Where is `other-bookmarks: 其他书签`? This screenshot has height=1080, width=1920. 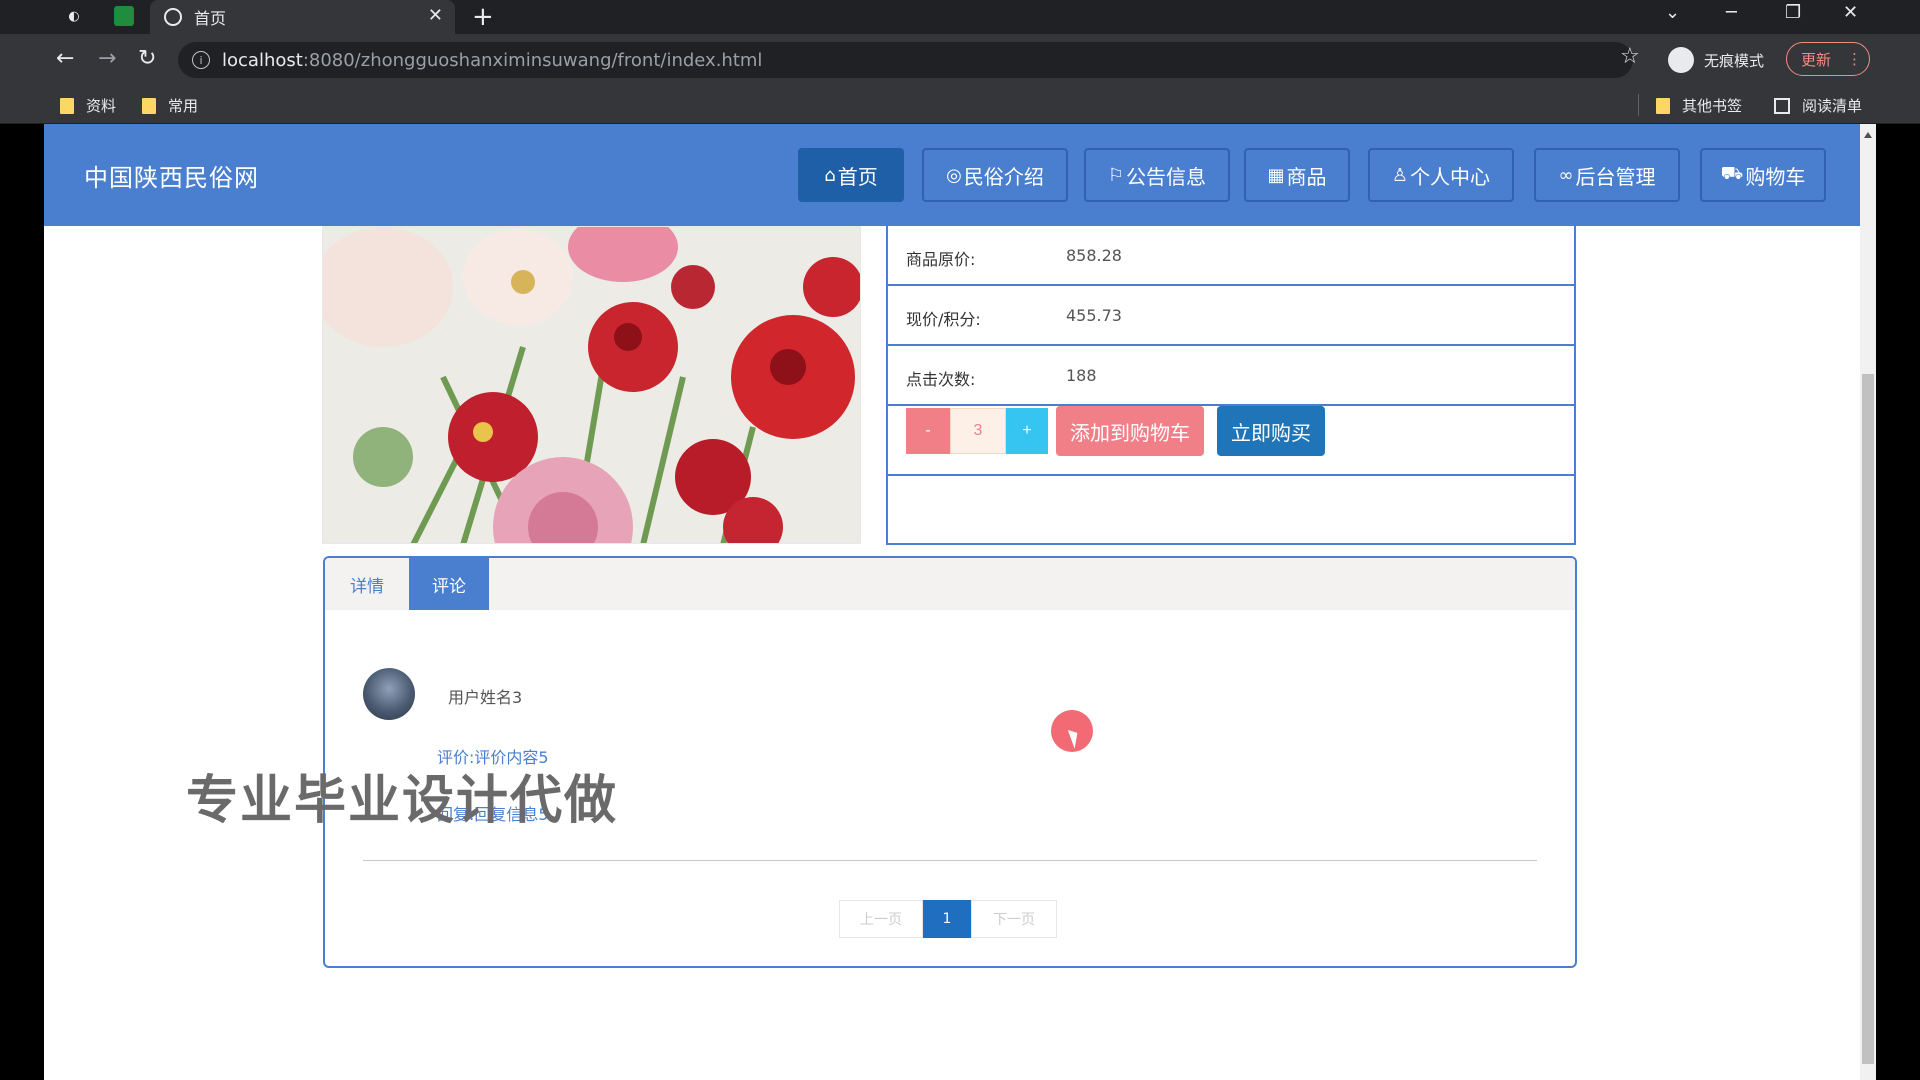 other-bookmarks: 其他书签 is located at coordinates (1699, 105).